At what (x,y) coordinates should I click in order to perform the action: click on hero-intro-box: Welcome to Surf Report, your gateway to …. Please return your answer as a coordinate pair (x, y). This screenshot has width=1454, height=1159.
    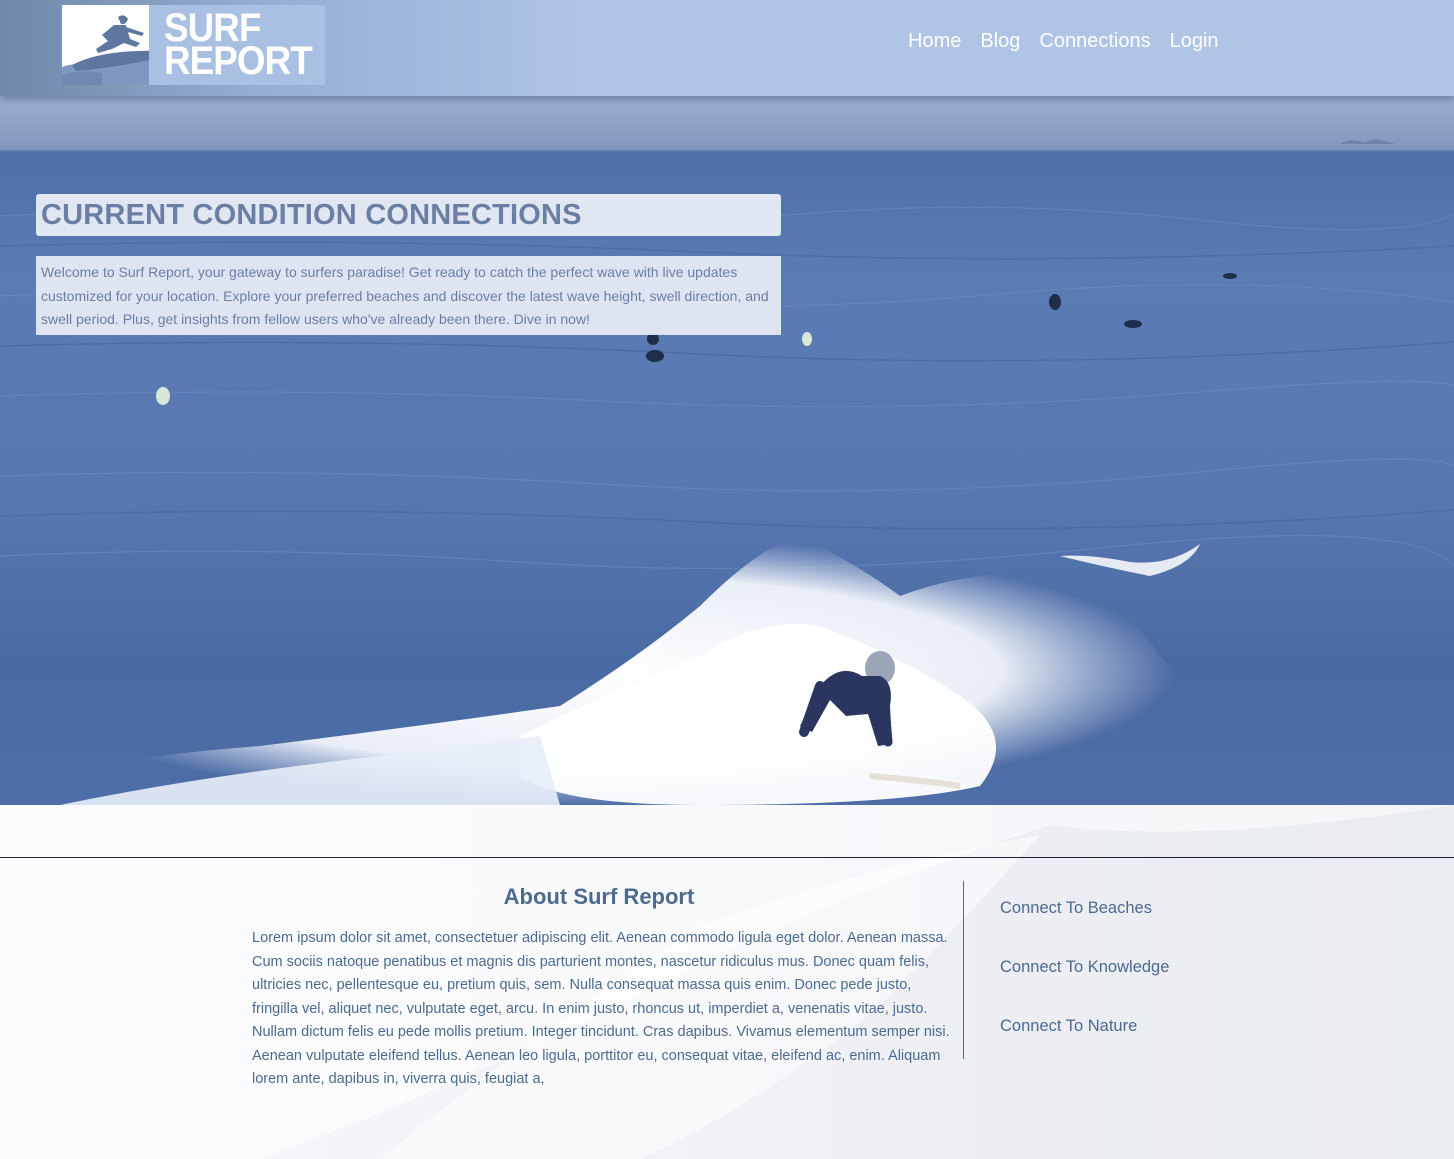
    Looking at the image, I should click on (408, 295).